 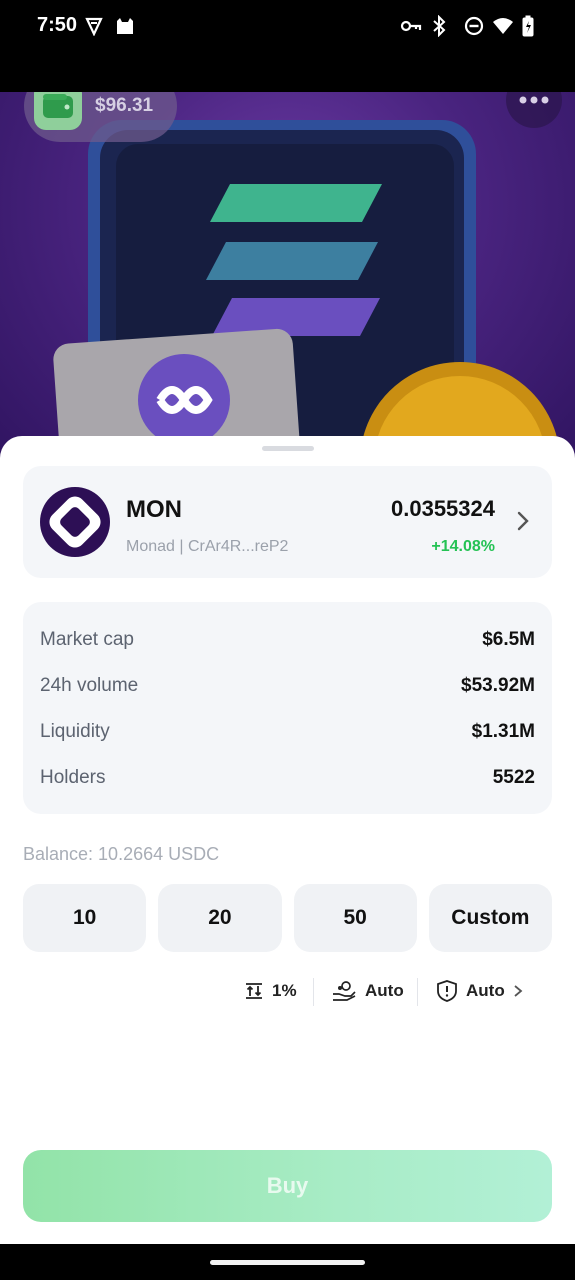 I want to click on stat-row-holders: Holders 5522, so click(x=287, y=778).